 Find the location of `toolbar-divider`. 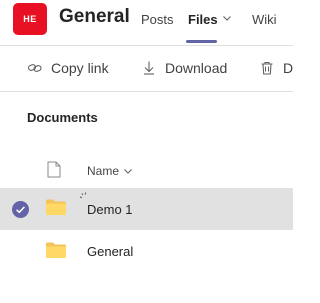

toolbar-divider is located at coordinates (146, 91).